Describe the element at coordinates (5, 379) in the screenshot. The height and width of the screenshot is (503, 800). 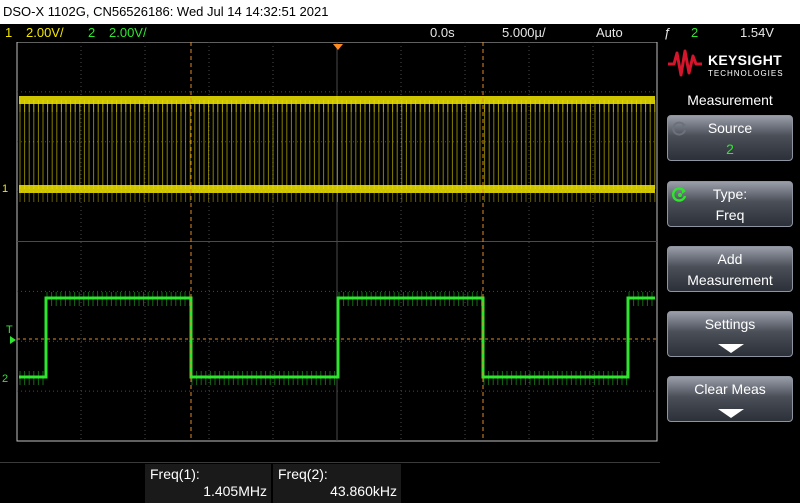
I see `ch2-ground-marker: 2` at that location.